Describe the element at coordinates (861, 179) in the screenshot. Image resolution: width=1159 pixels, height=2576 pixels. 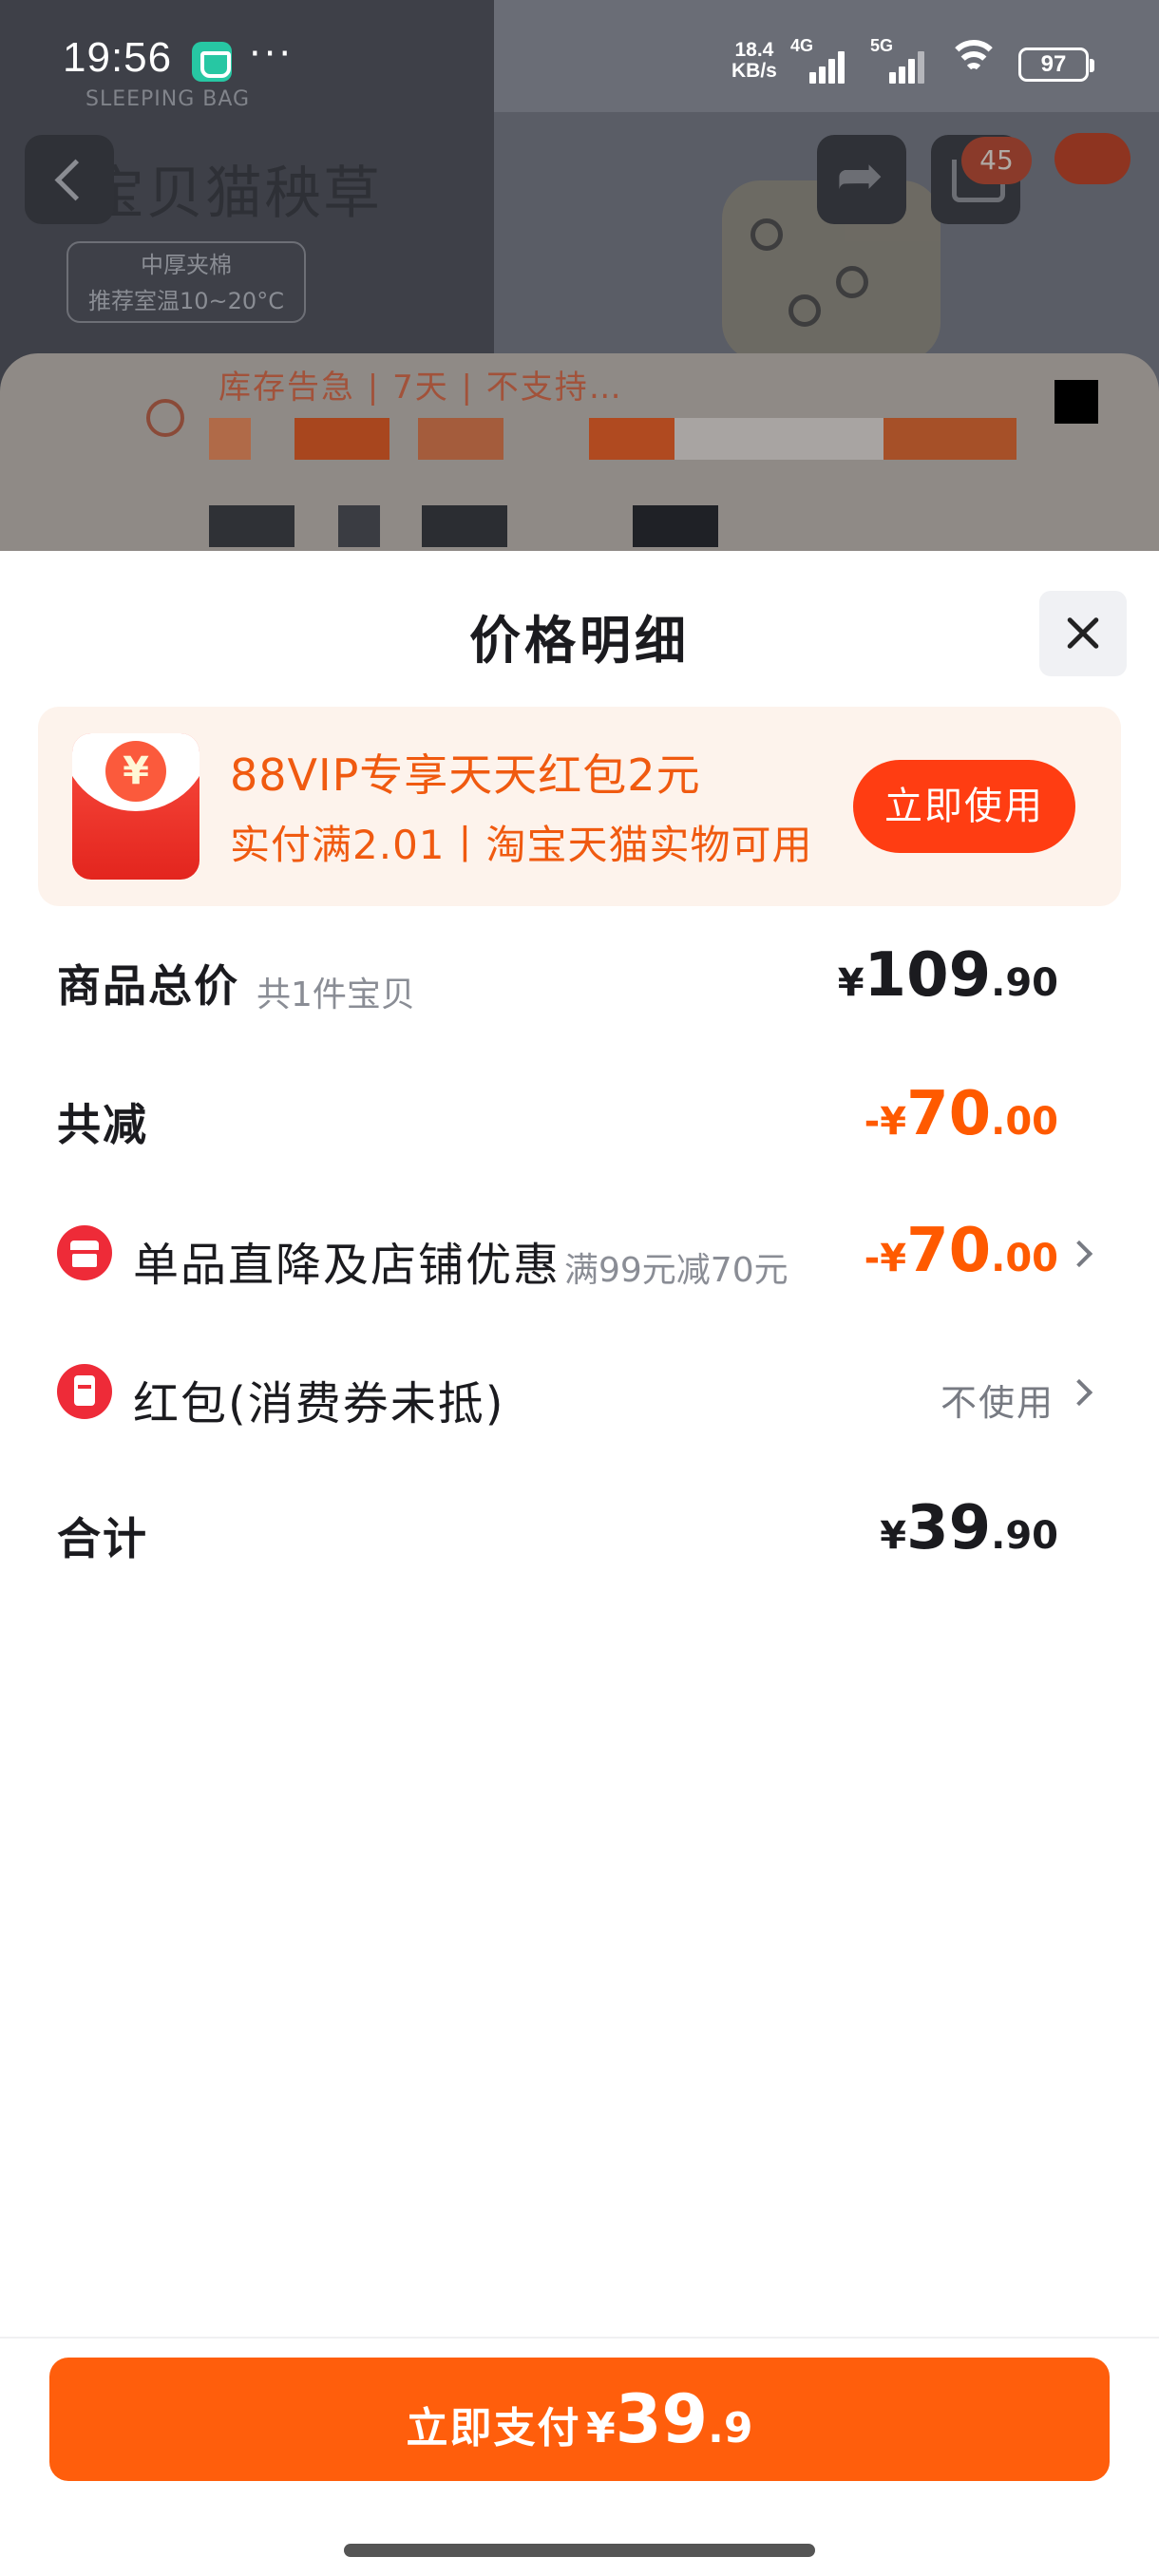
I see `background-share-button` at that location.